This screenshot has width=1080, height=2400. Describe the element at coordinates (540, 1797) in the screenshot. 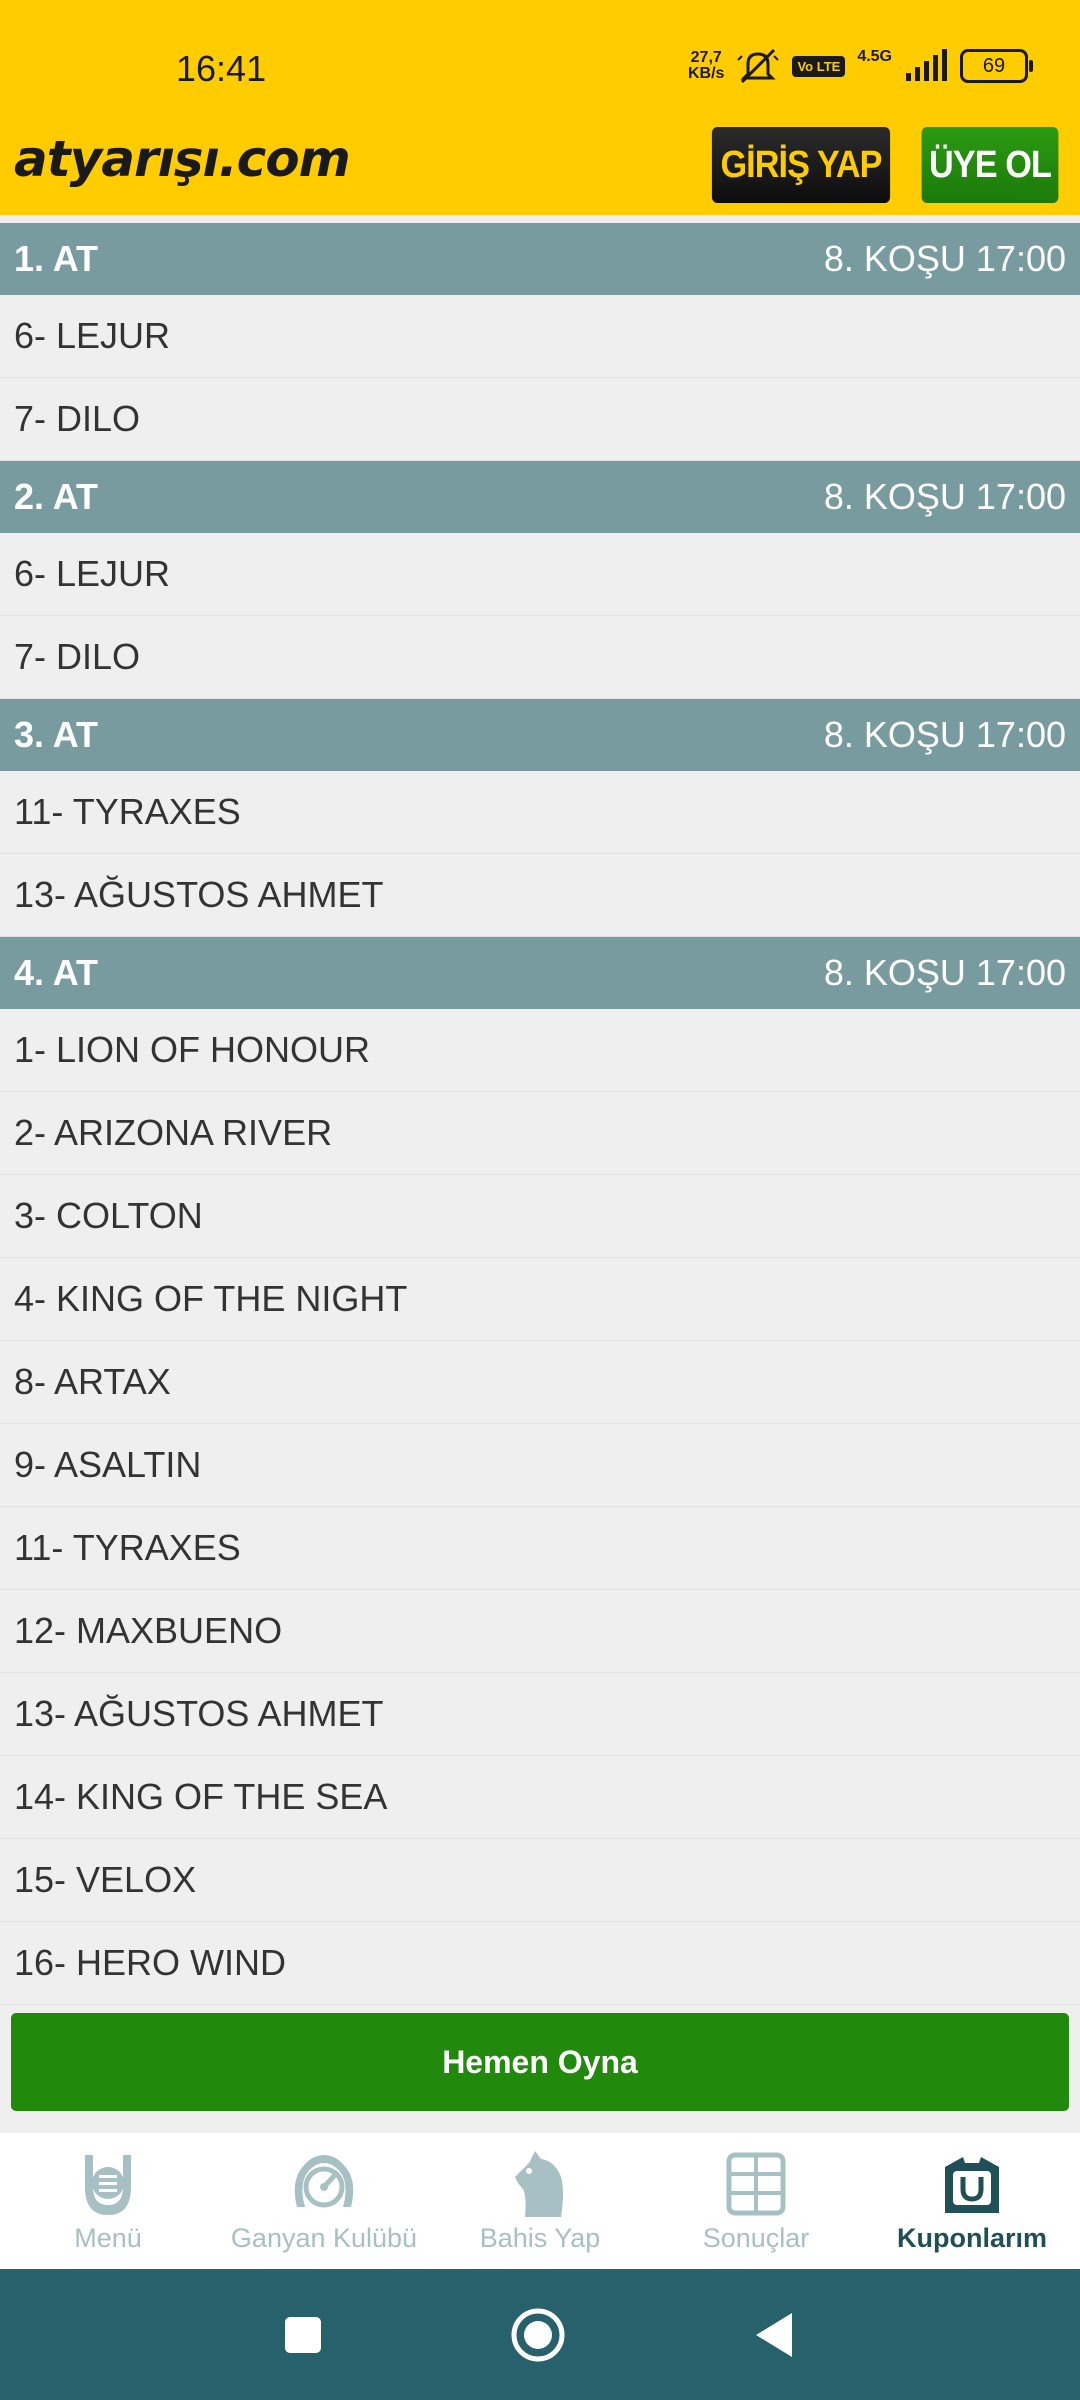

I see `horse-row: 14- KING OF THE SEA` at that location.